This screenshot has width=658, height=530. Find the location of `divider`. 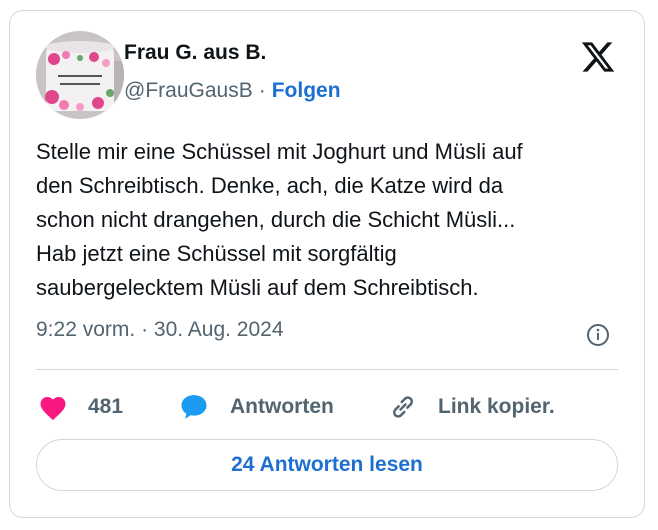

divider is located at coordinates (327, 369).